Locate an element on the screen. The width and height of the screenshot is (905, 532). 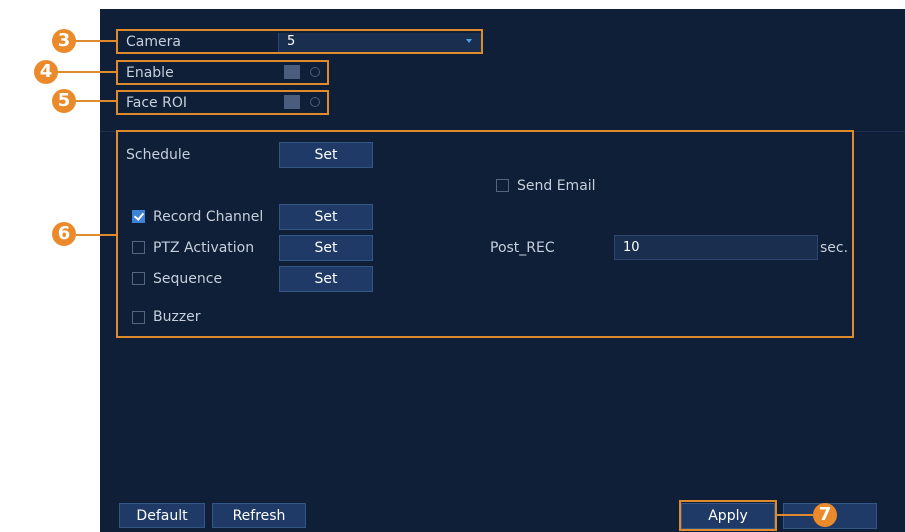
camera-highlight is located at coordinates (299, 41).